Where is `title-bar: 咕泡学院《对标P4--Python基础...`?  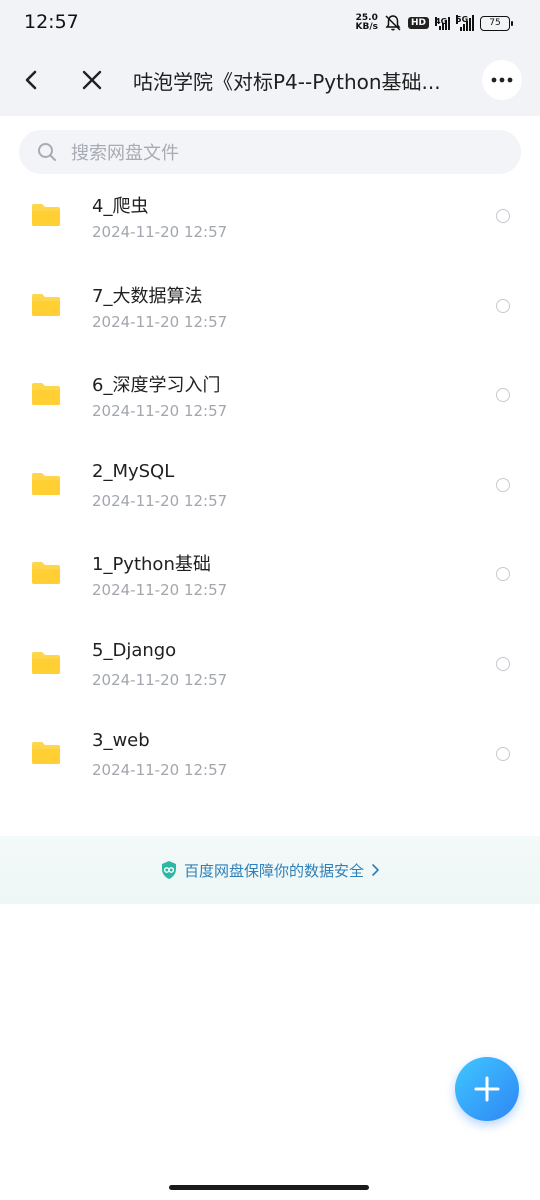 title-bar: 咕泡学院《对标P4--Python基础... is located at coordinates (270, 80).